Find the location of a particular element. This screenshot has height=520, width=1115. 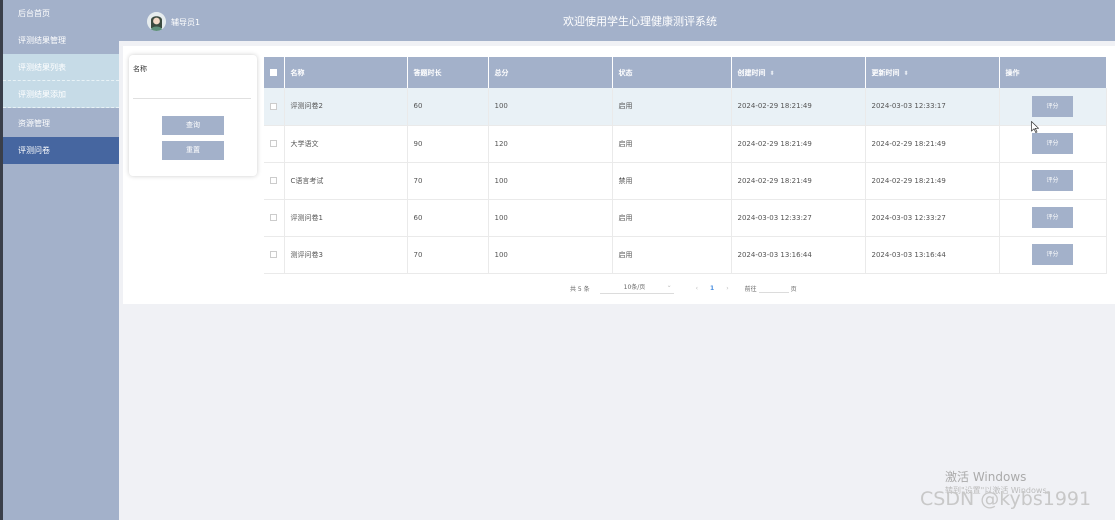

cell-name: C语言考试 is located at coordinates (346, 181).